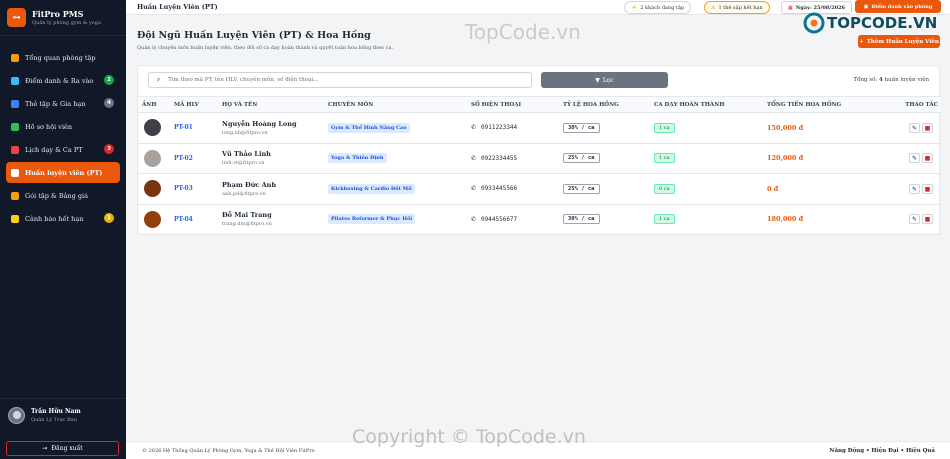 The height and width of the screenshot is (459, 950). What do you see at coordinates (58, 14) in the screenshot?
I see `brand-name: FitPro PMS` at bounding box center [58, 14].